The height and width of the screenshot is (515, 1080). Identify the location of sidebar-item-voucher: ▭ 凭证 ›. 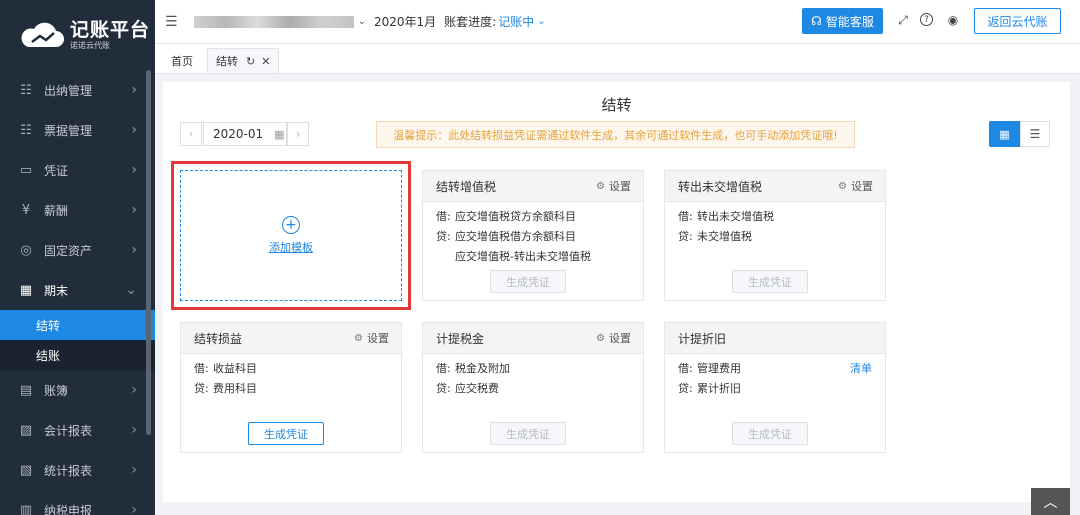
(77, 170).